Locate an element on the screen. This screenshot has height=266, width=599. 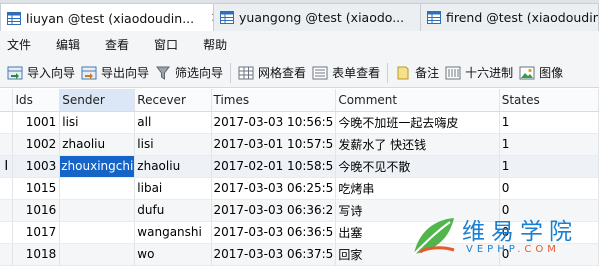
cell-times: 2017-02-01 10:58:5 is located at coordinates (274, 166).